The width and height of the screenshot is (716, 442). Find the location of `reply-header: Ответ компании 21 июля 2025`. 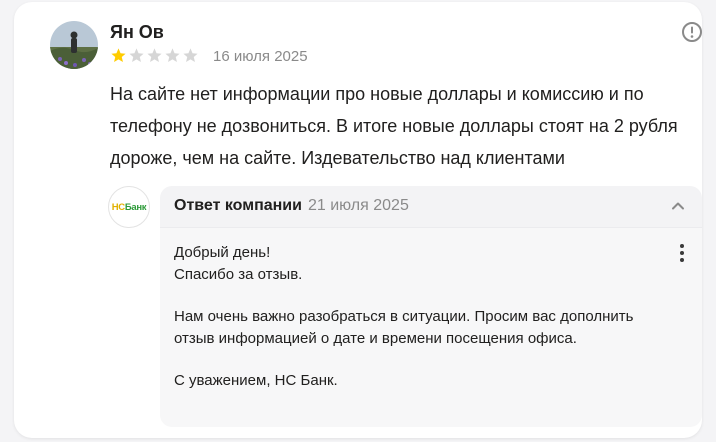

reply-header: Ответ компании 21 июля 2025 is located at coordinates (291, 206).